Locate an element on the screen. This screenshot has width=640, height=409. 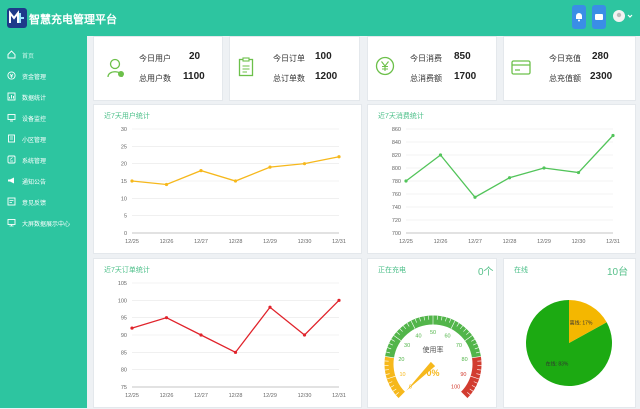
sidebar-item-monitor: 设备监控 is located at coordinates (43, 118).